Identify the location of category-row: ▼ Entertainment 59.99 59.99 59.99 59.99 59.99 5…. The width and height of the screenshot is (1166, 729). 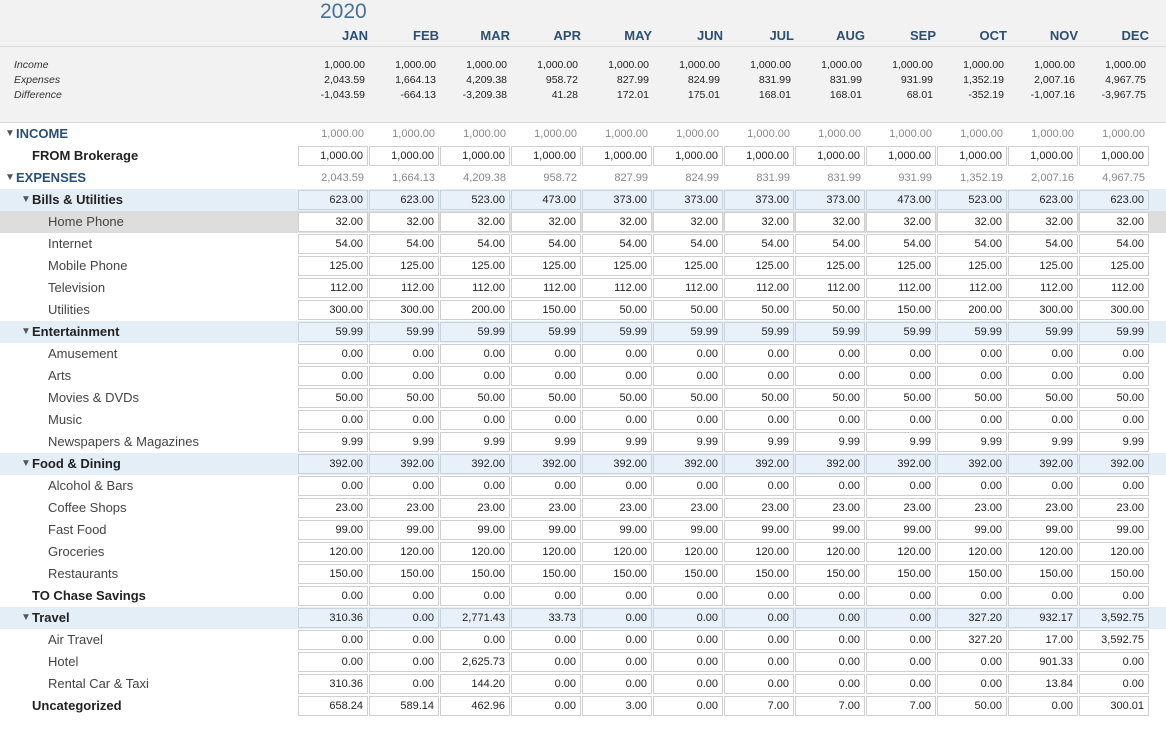
(583, 332).